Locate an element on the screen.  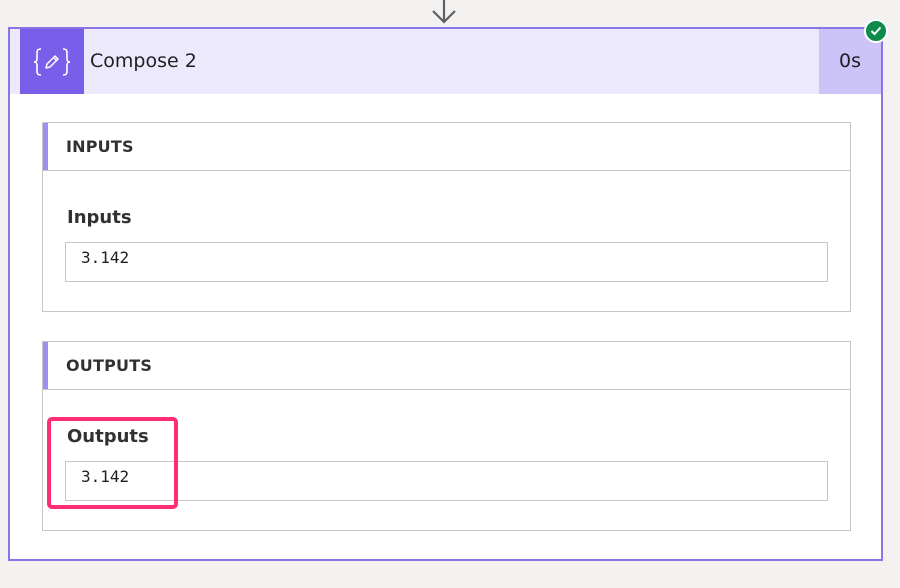
action-title: Compose 2 is located at coordinates (143, 61).